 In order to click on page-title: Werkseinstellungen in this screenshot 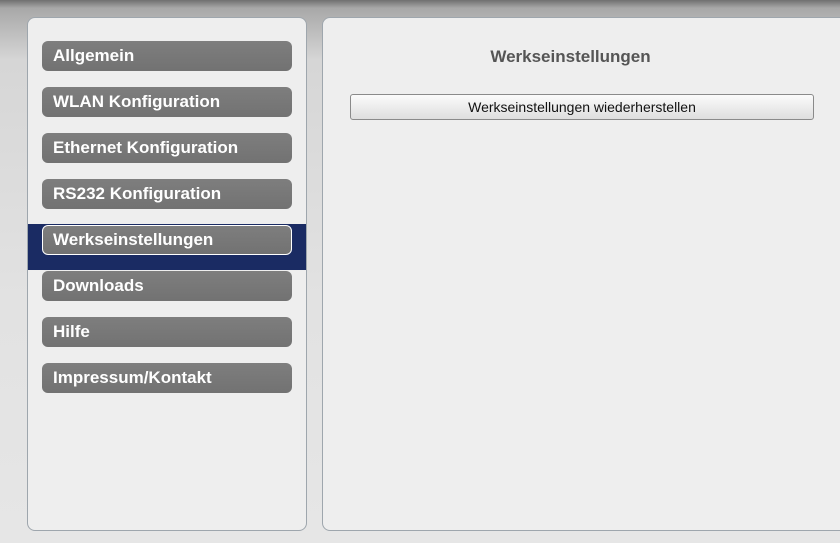, I will do `click(570, 56)`.